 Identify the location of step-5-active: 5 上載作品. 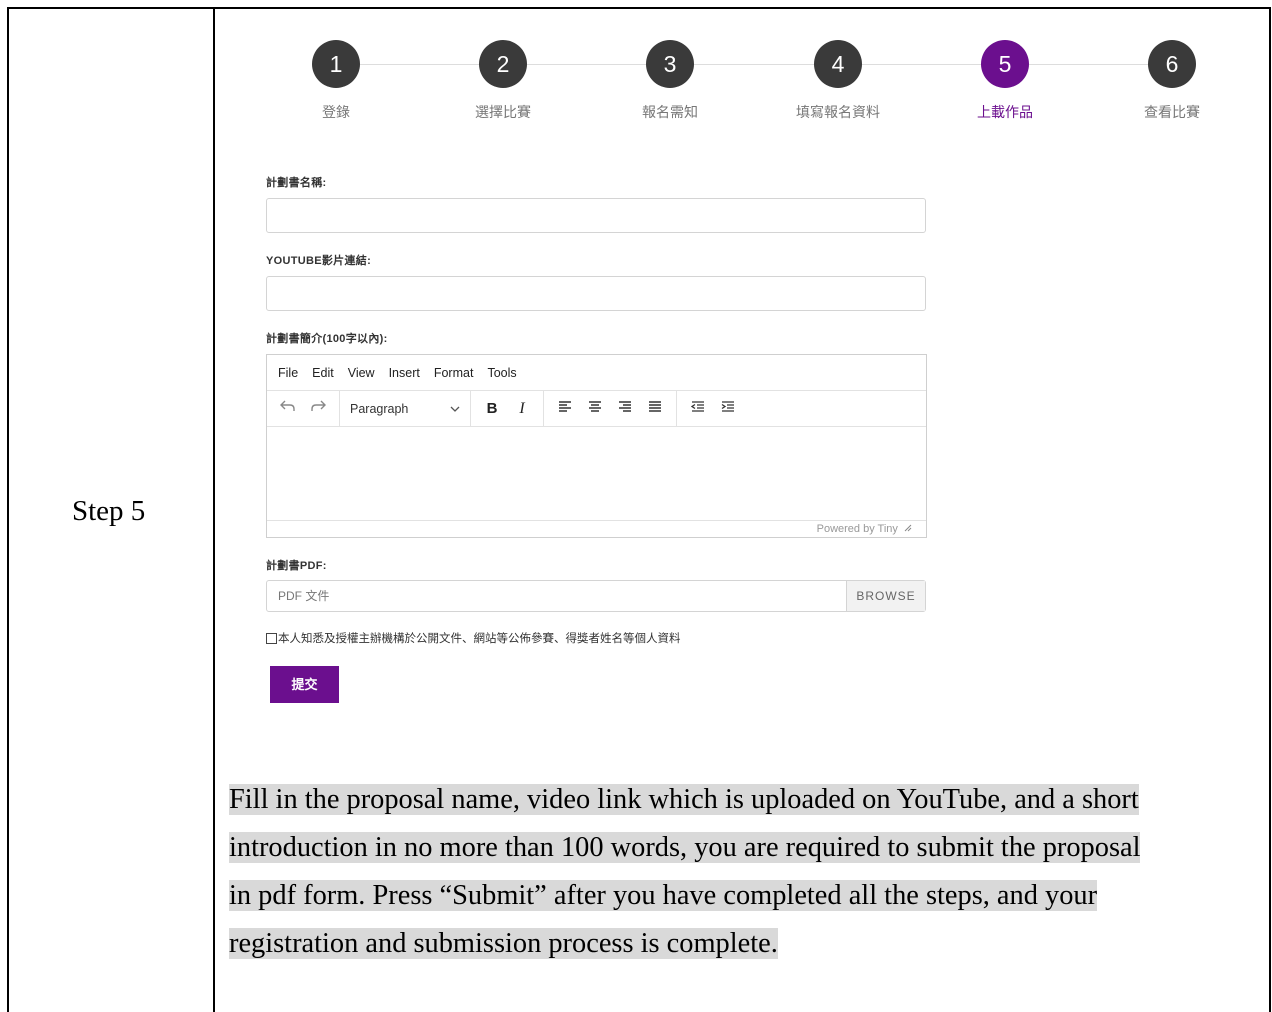
(1005, 81).